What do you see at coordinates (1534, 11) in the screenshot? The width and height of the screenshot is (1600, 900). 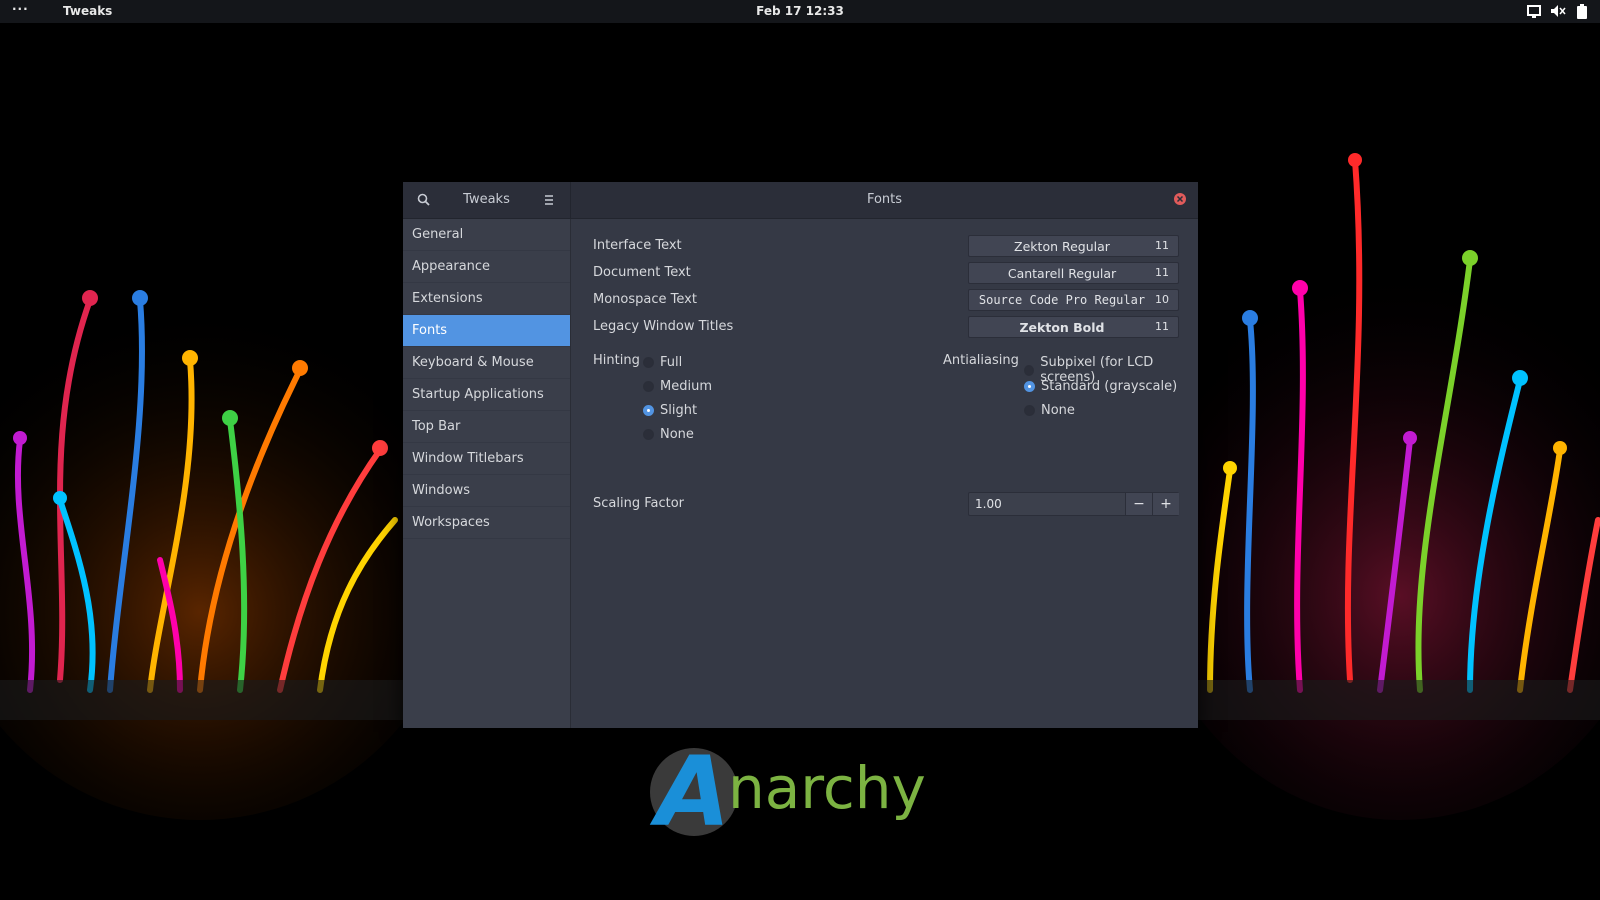 I see `screen-icon` at bounding box center [1534, 11].